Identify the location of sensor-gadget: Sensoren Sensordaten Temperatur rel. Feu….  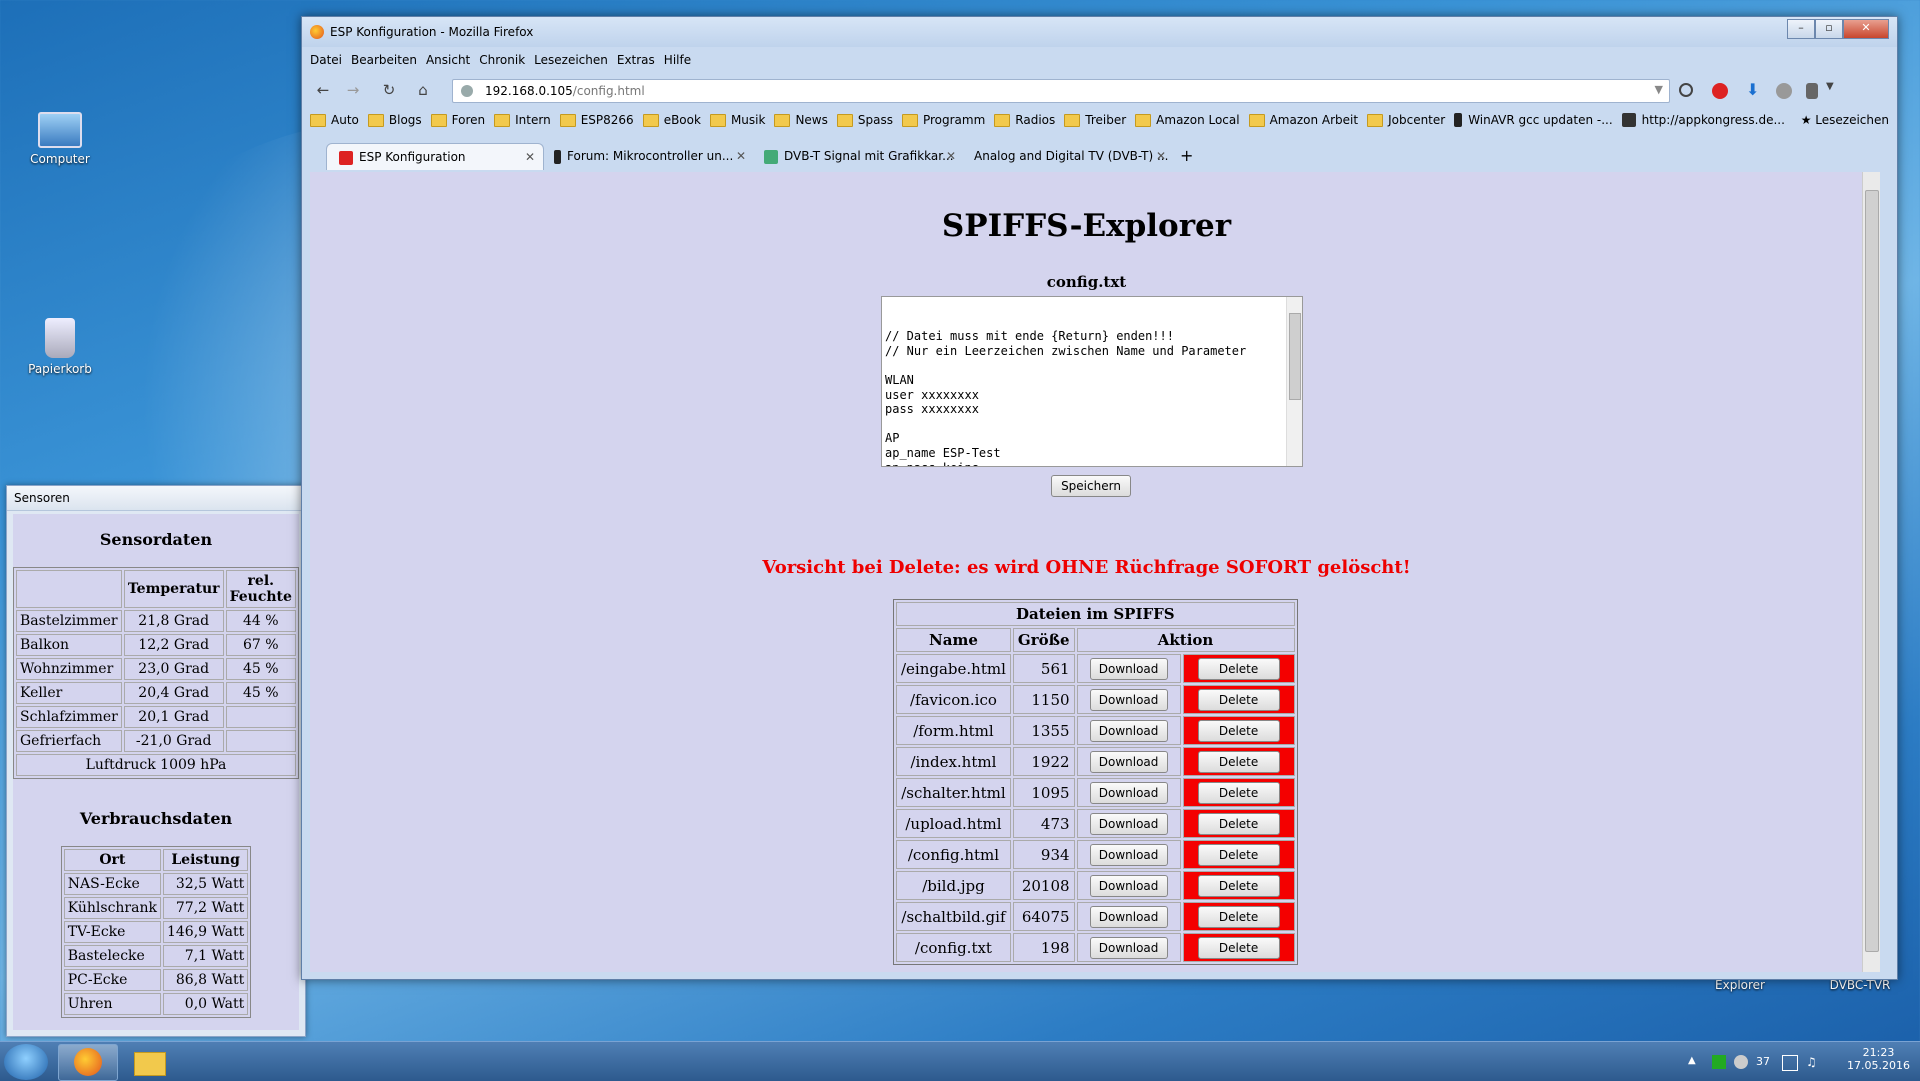
(156, 761).